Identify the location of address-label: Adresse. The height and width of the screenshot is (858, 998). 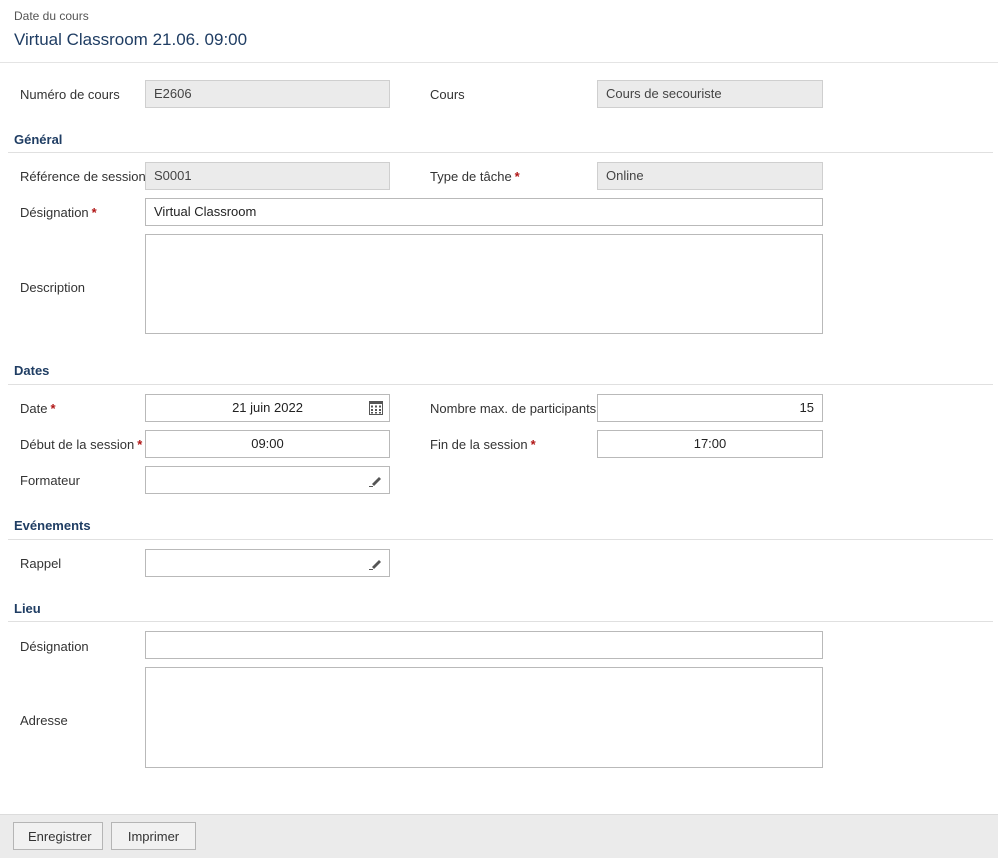
(44, 720).